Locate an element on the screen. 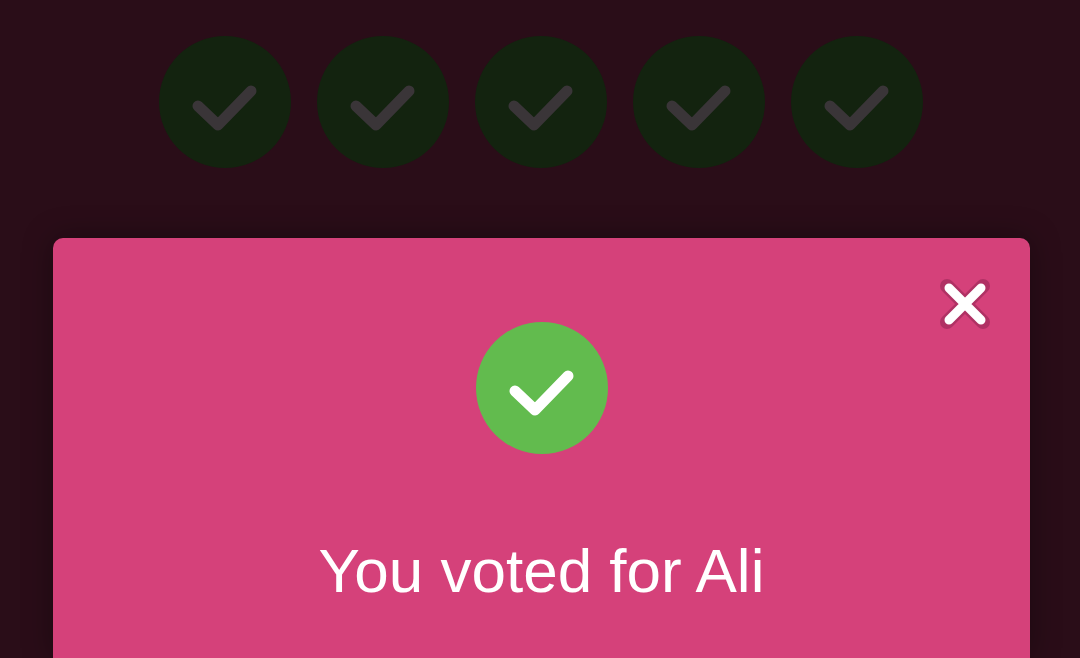  close-button is located at coordinates (965, 304).